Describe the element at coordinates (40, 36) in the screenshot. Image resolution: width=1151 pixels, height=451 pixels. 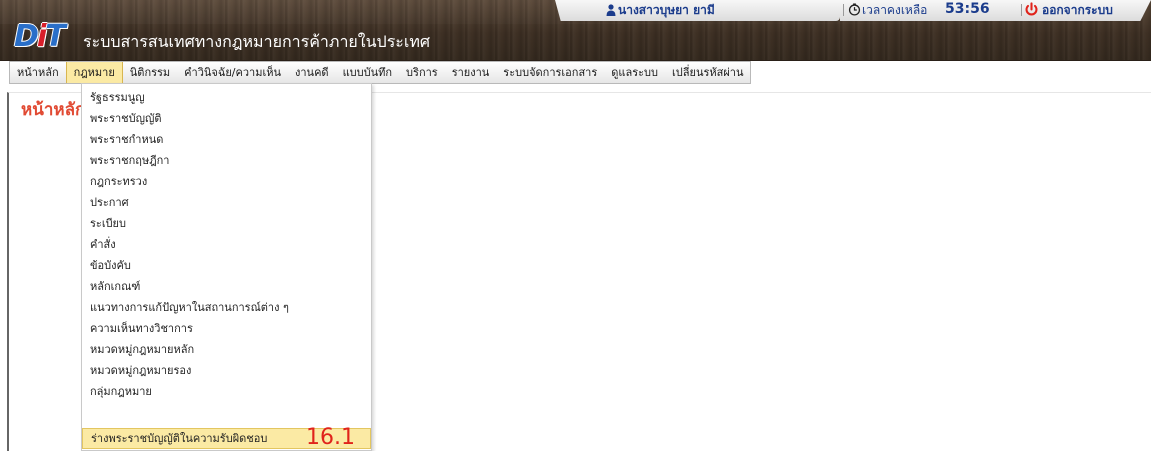
I see `dit-logo: DiT` at that location.